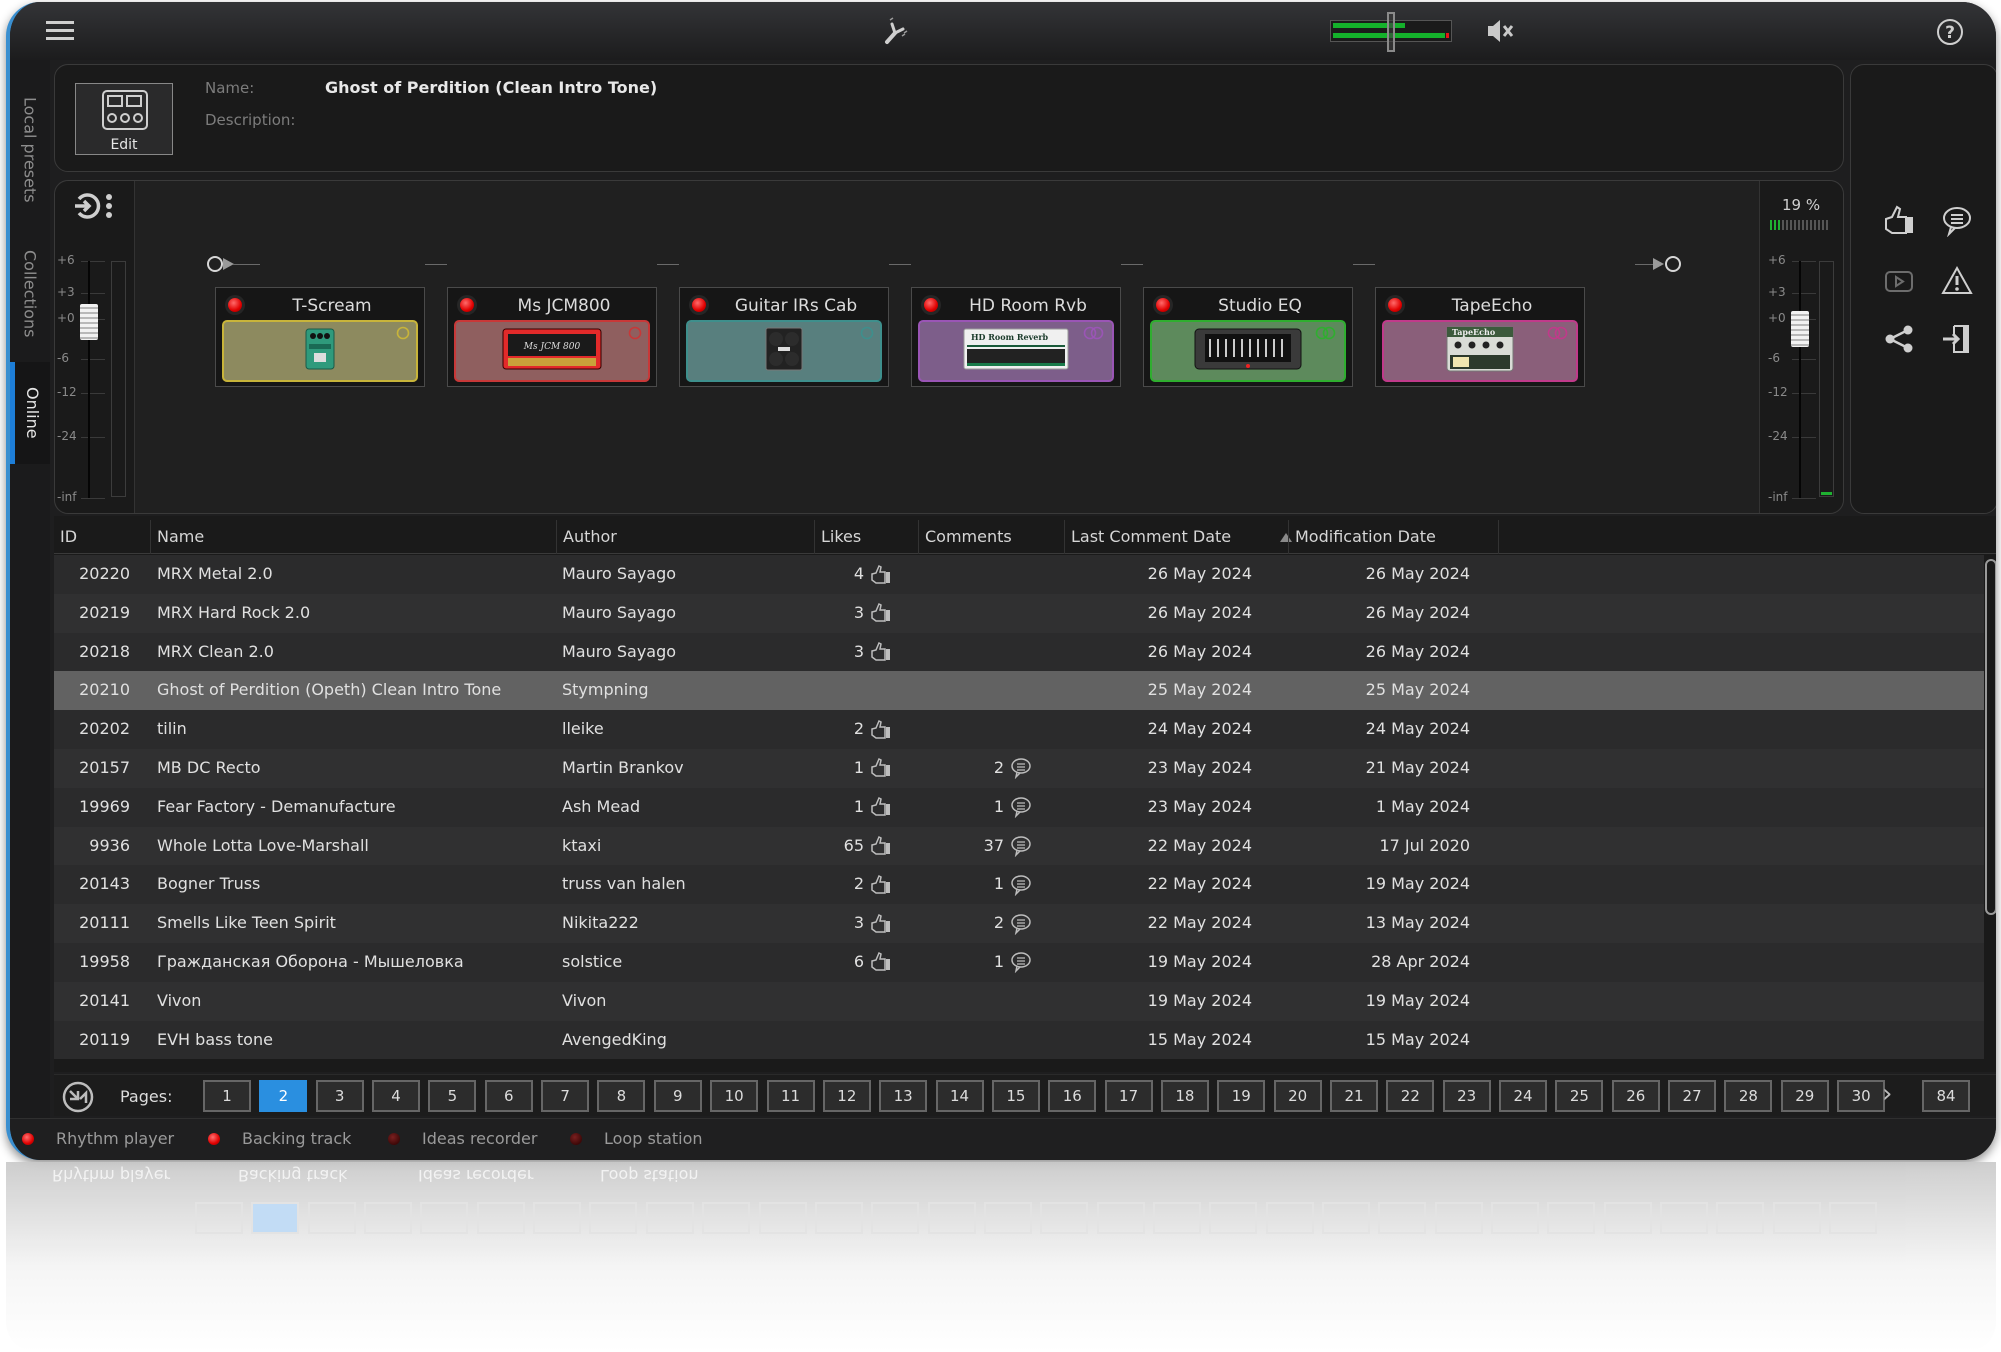 The width and height of the screenshot is (2001, 1352). I want to click on page-button: 20, so click(1297, 1096).